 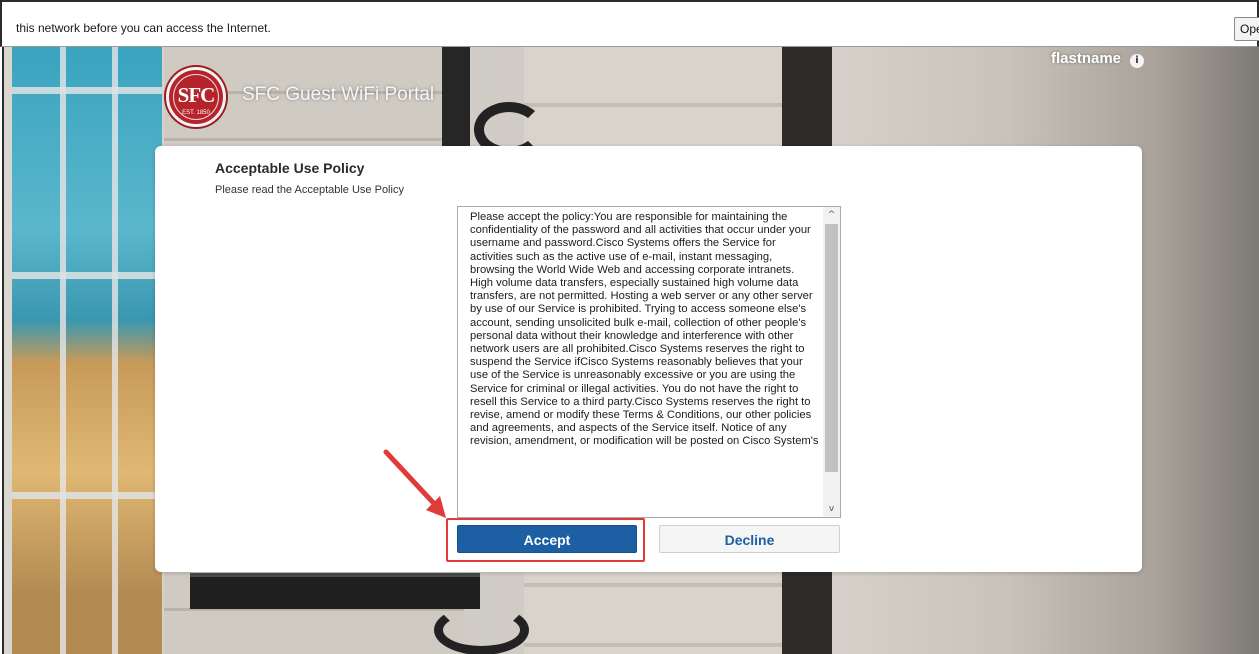 What do you see at coordinates (1246, 29) in the screenshot?
I see `open-network-login-button: Ope` at bounding box center [1246, 29].